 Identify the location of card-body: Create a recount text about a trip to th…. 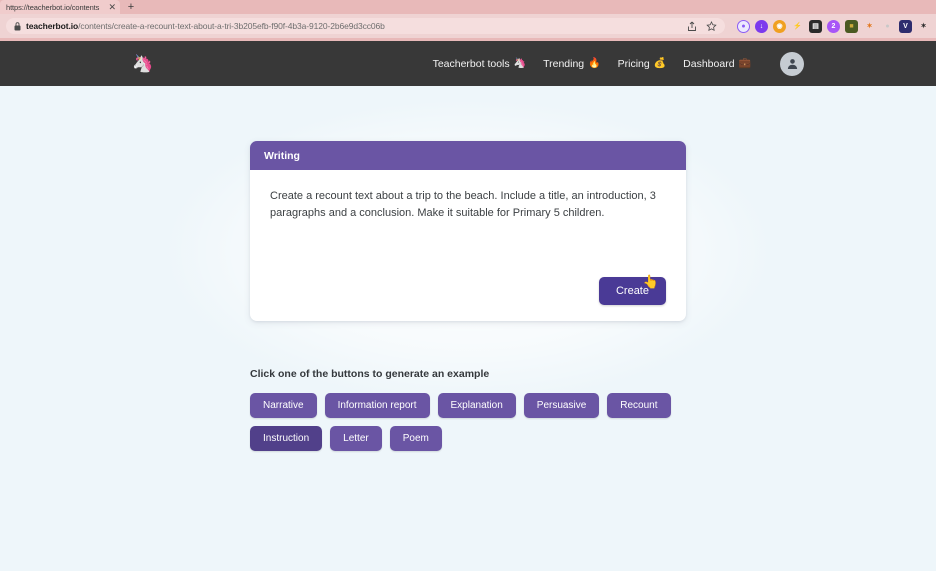
(468, 245).